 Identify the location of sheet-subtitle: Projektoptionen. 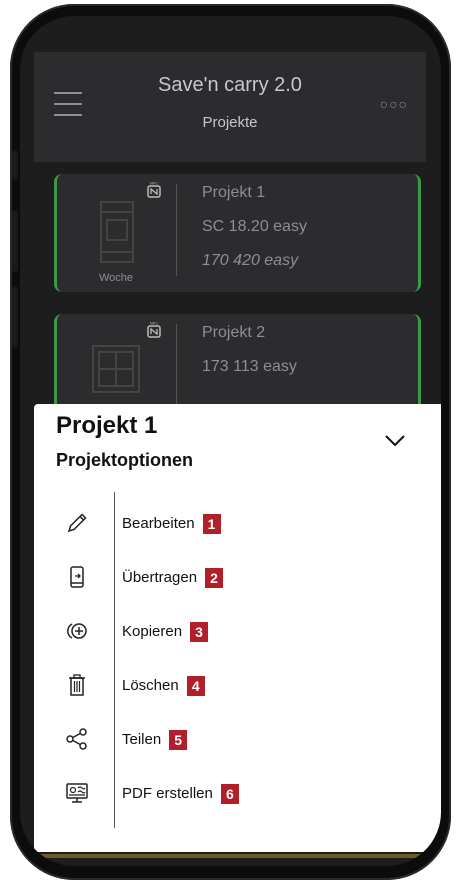
(125, 460).